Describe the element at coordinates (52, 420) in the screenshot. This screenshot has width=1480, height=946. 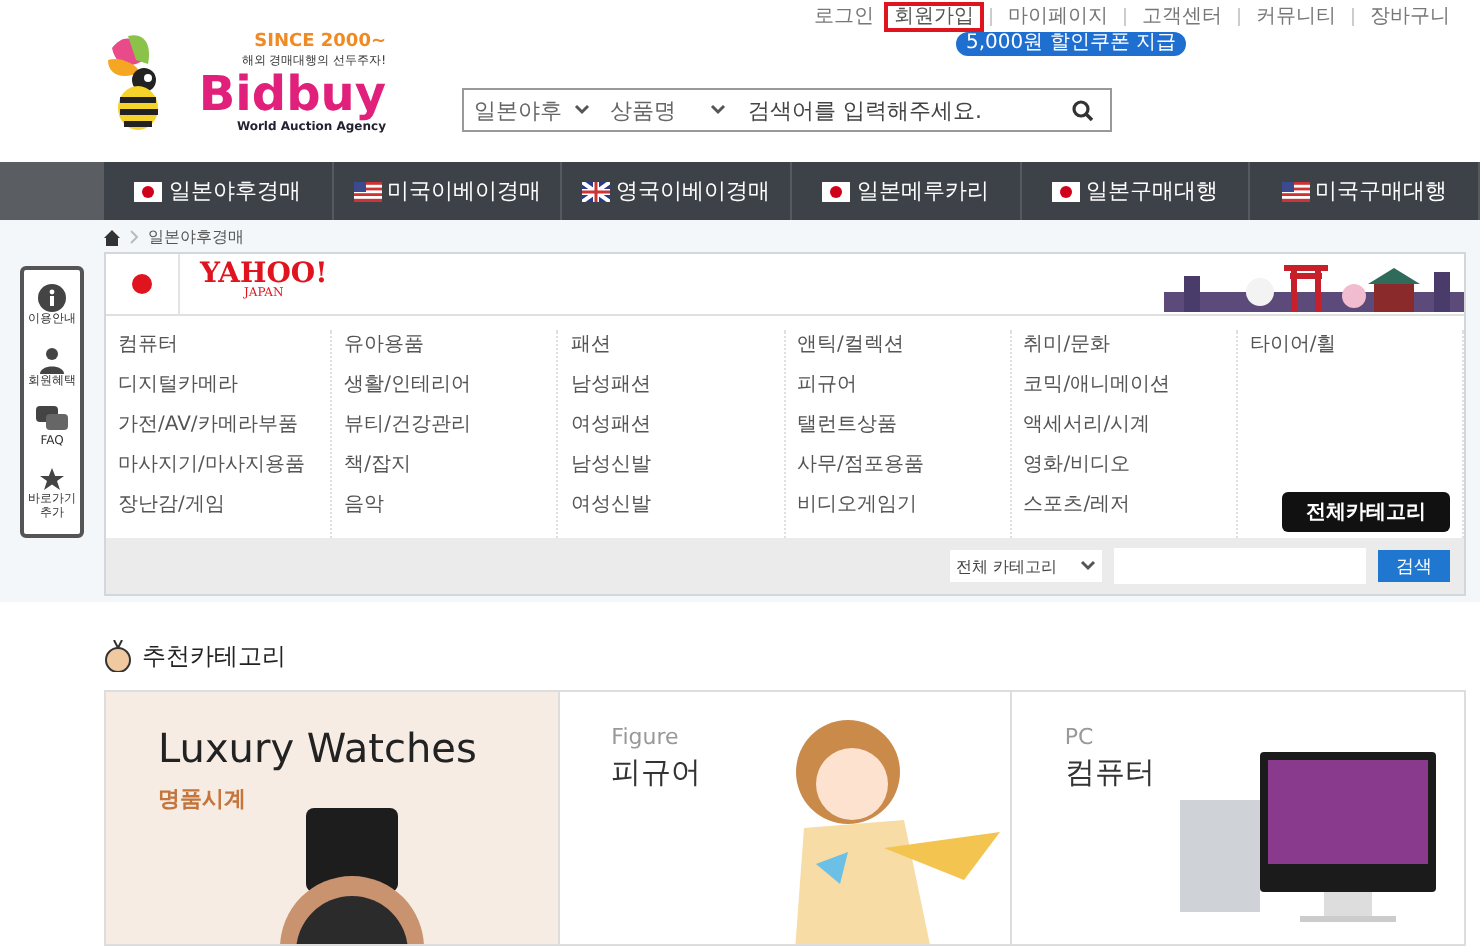
I see `speech-bubbles-icon` at that location.